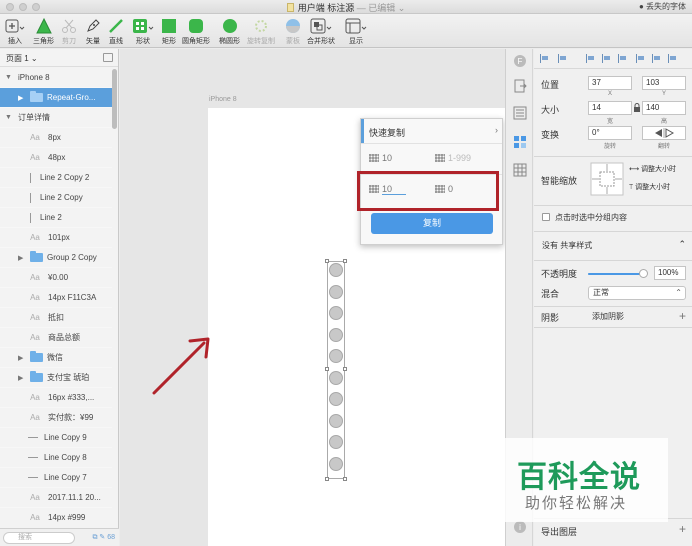  Describe the element at coordinates (664, 108) in the screenshot. I see `height-input: 140` at that location.